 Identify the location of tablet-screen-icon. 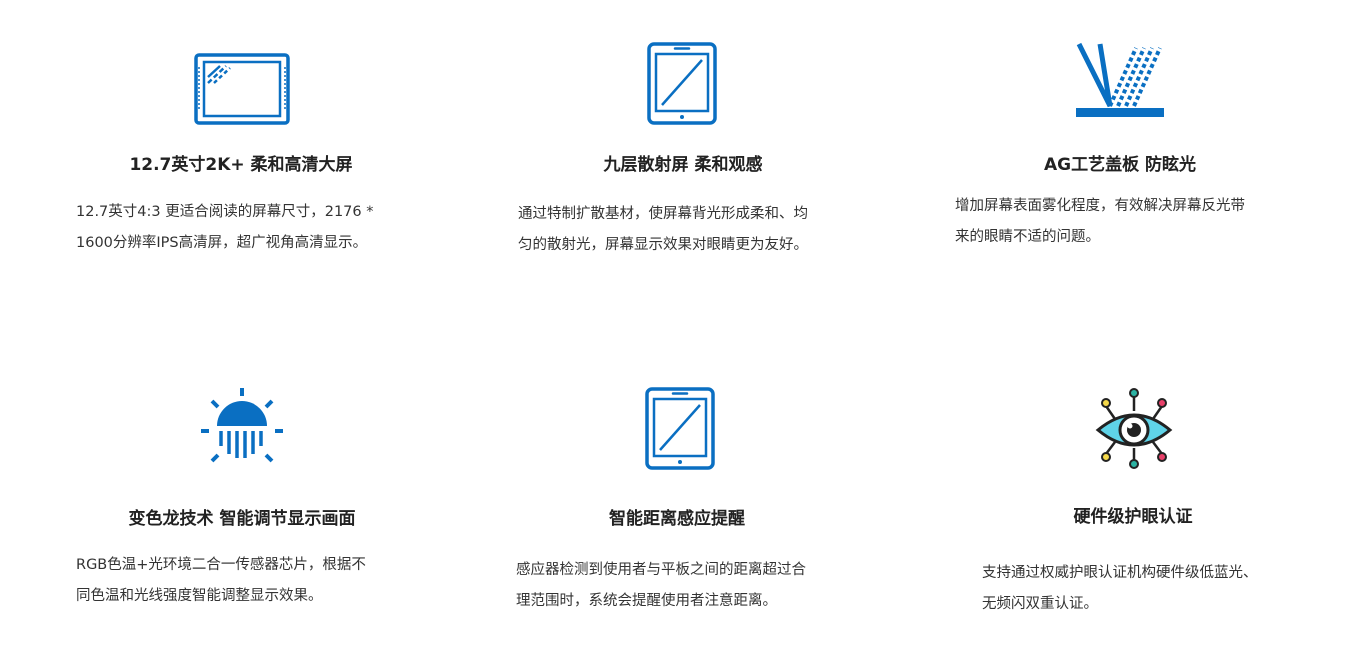
(242, 89).